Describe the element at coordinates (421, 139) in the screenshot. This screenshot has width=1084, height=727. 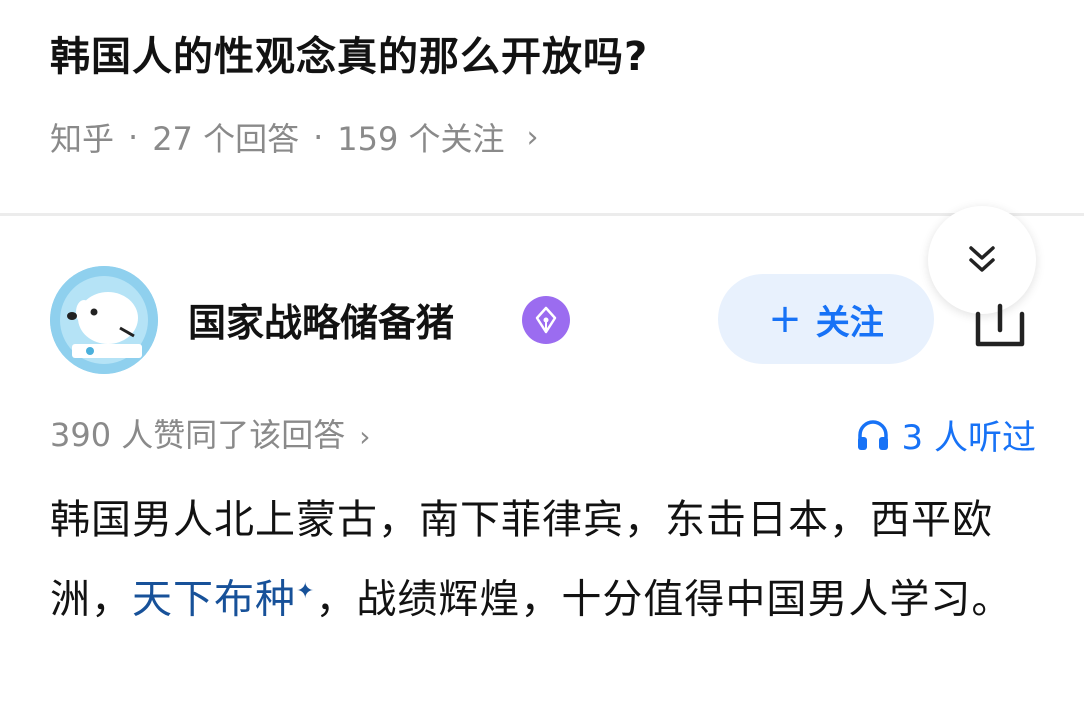
I see `follower-count: 159 个关注` at that location.